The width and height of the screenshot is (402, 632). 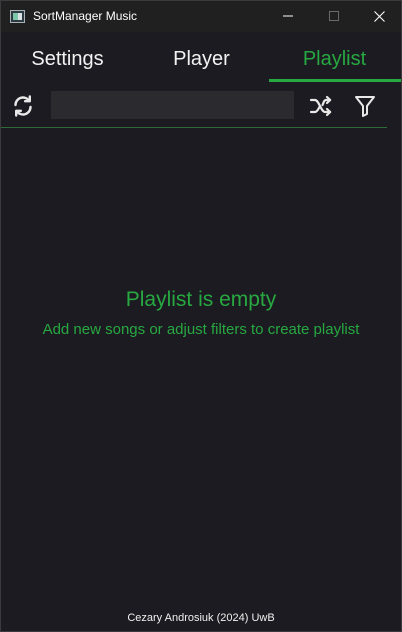 I want to click on minimize-button, so click(x=288, y=16).